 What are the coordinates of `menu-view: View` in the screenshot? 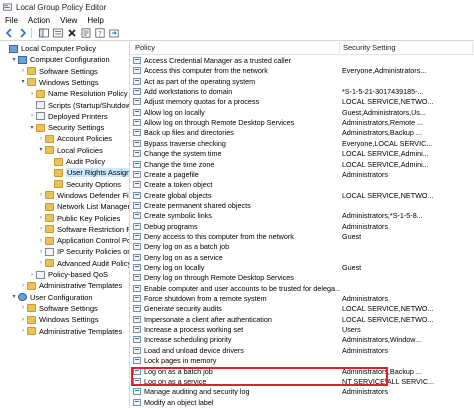 It's located at (68, 20).